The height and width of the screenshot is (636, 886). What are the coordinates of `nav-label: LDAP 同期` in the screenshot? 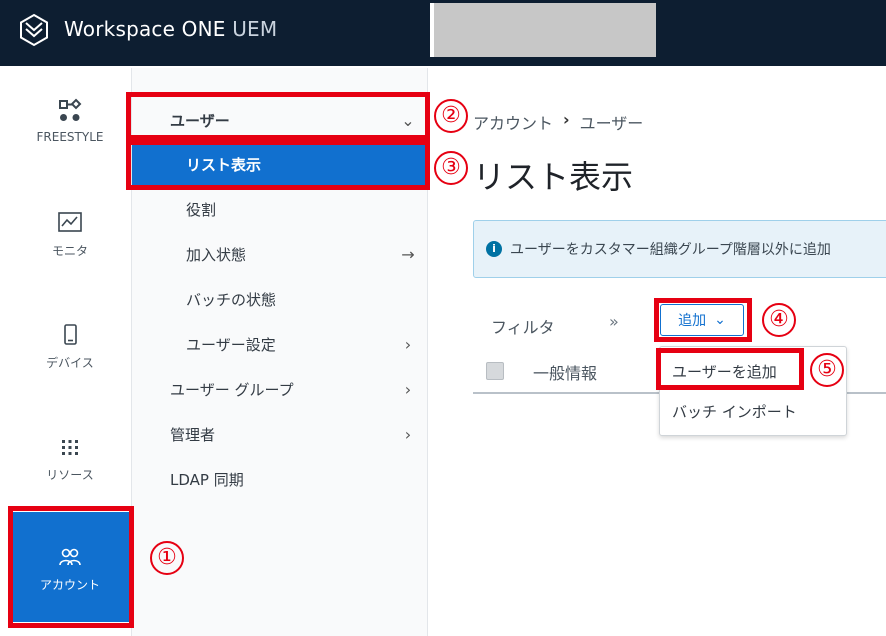 It's located at (207, 479).